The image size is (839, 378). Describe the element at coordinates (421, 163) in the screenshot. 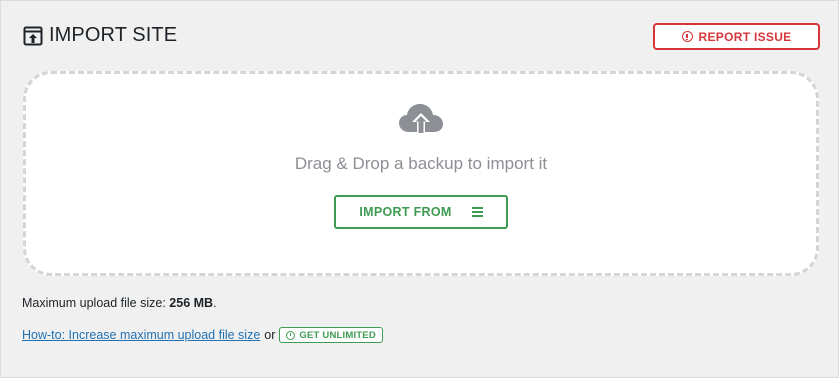

I see `drop-instructions: Drag & Drop a backup to import it` at that location.